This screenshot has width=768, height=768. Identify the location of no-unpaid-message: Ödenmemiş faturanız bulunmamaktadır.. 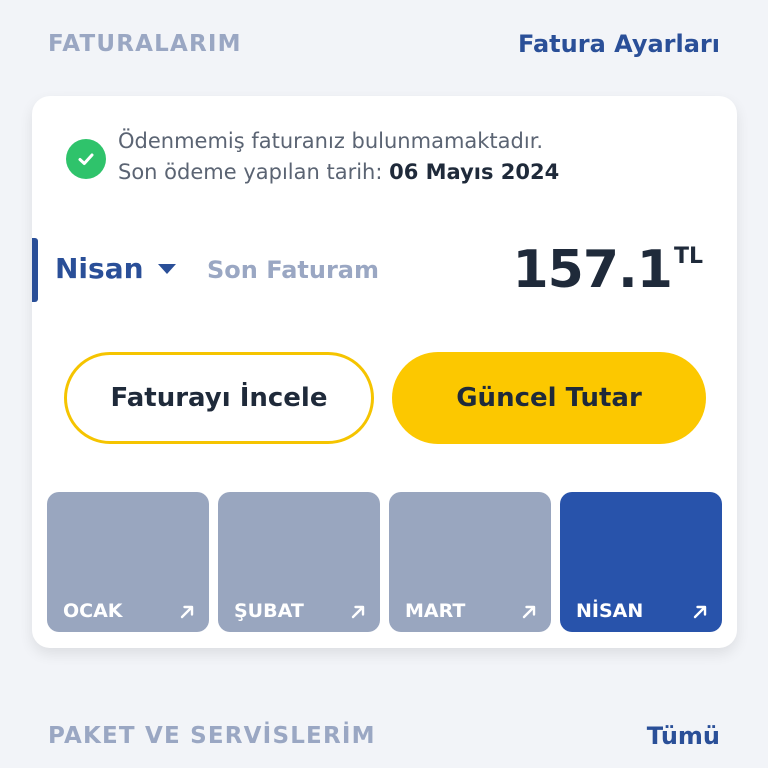
(331, 141).